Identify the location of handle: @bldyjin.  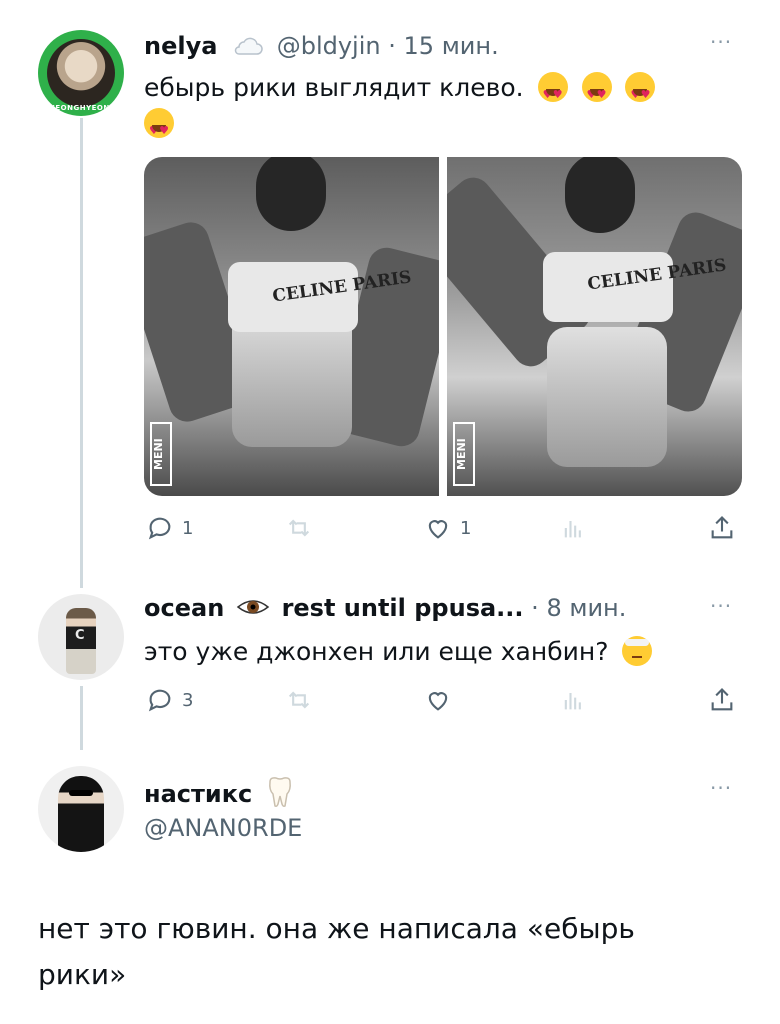
(329, 46).